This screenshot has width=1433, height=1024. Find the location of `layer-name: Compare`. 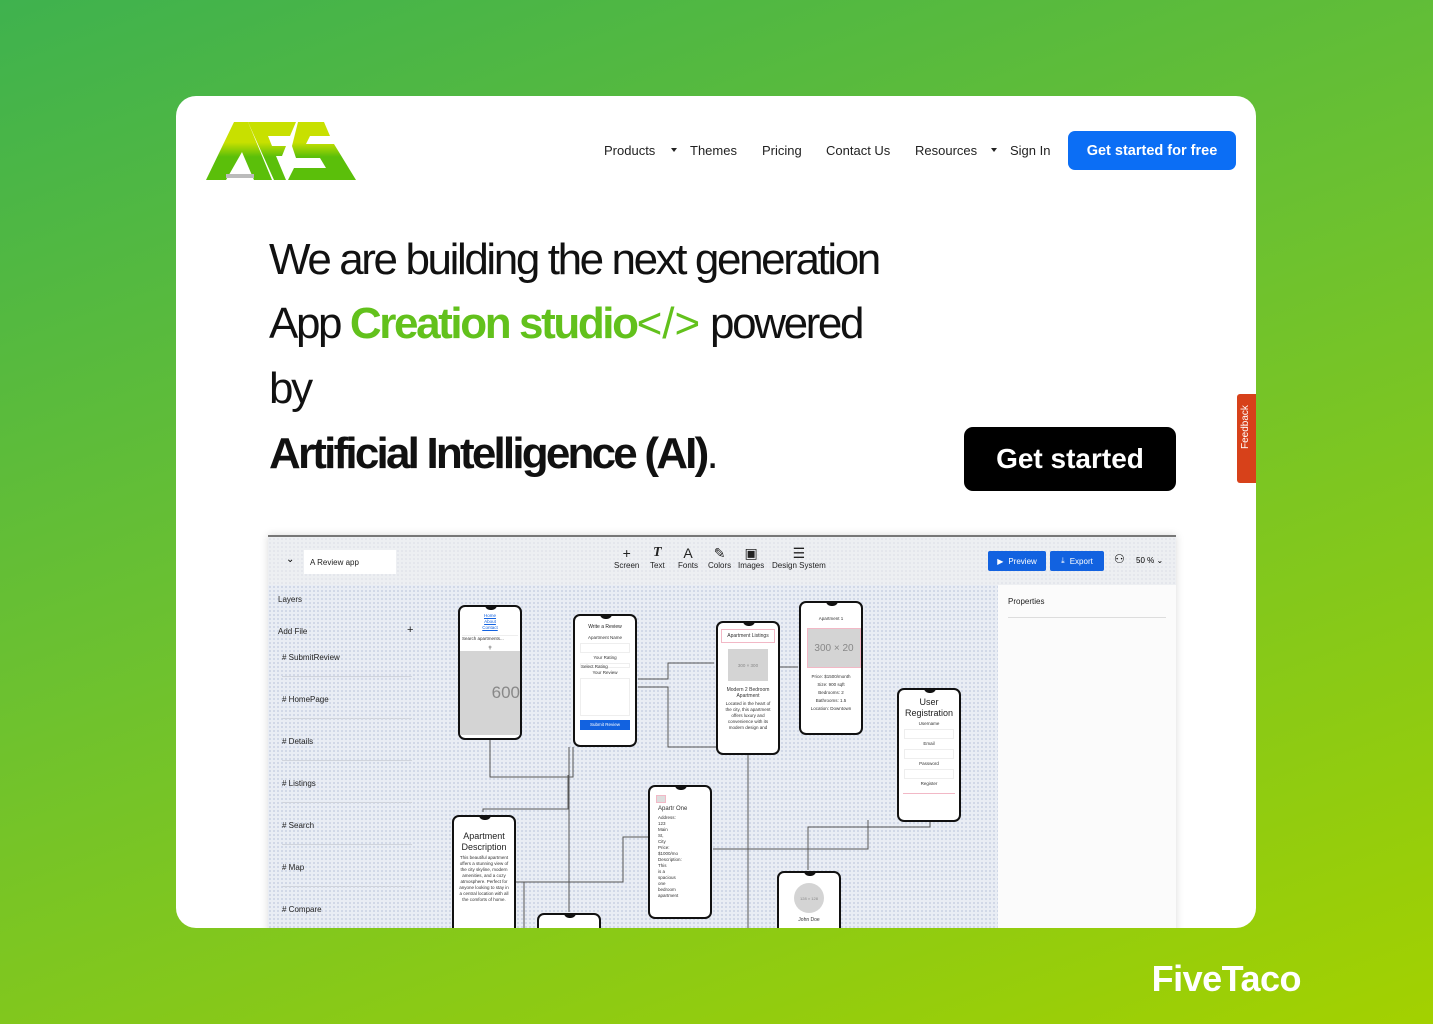

layer-name: Compare is located at coordinates (305, 909).